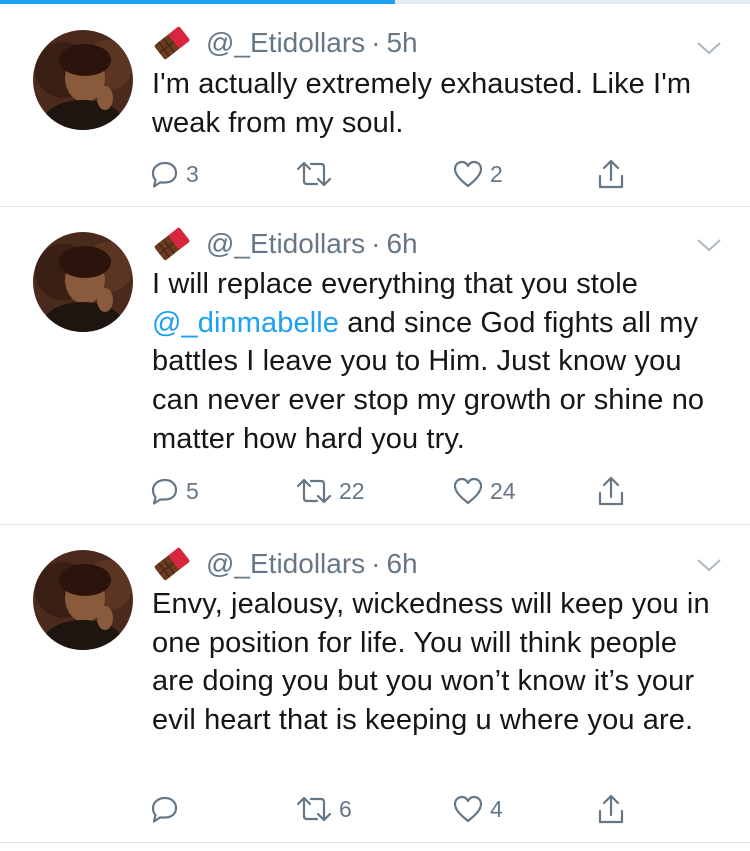  I want to click on reply-count: 5, so click(192, 490).